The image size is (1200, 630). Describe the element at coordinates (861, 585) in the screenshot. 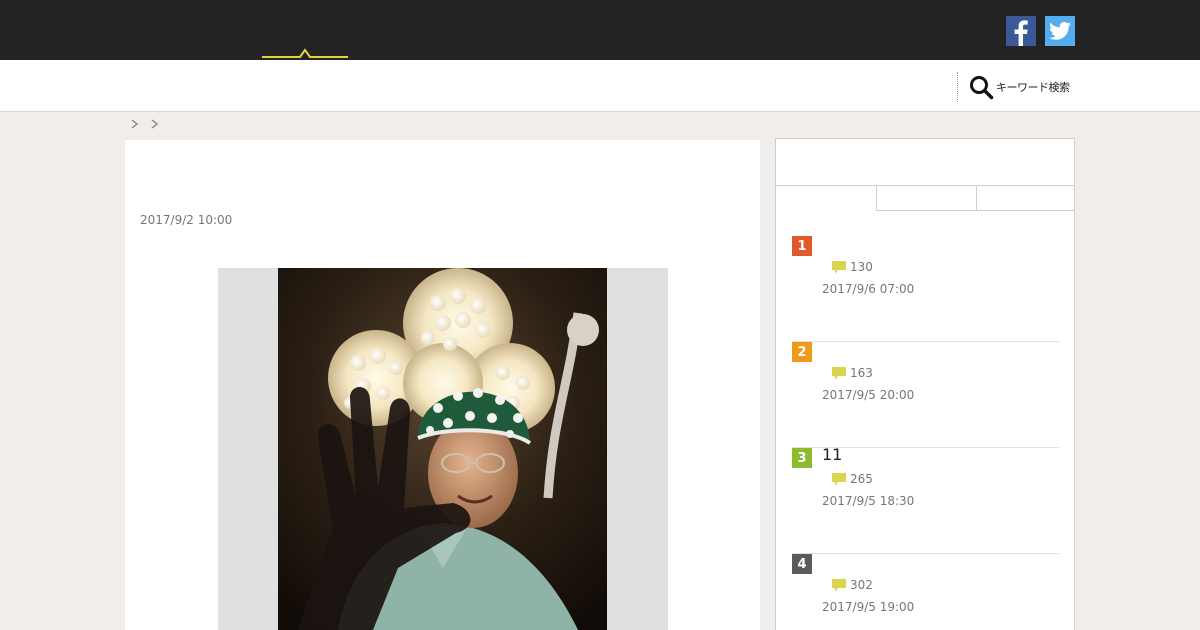

I see `comment-count-value: 302` at that location.